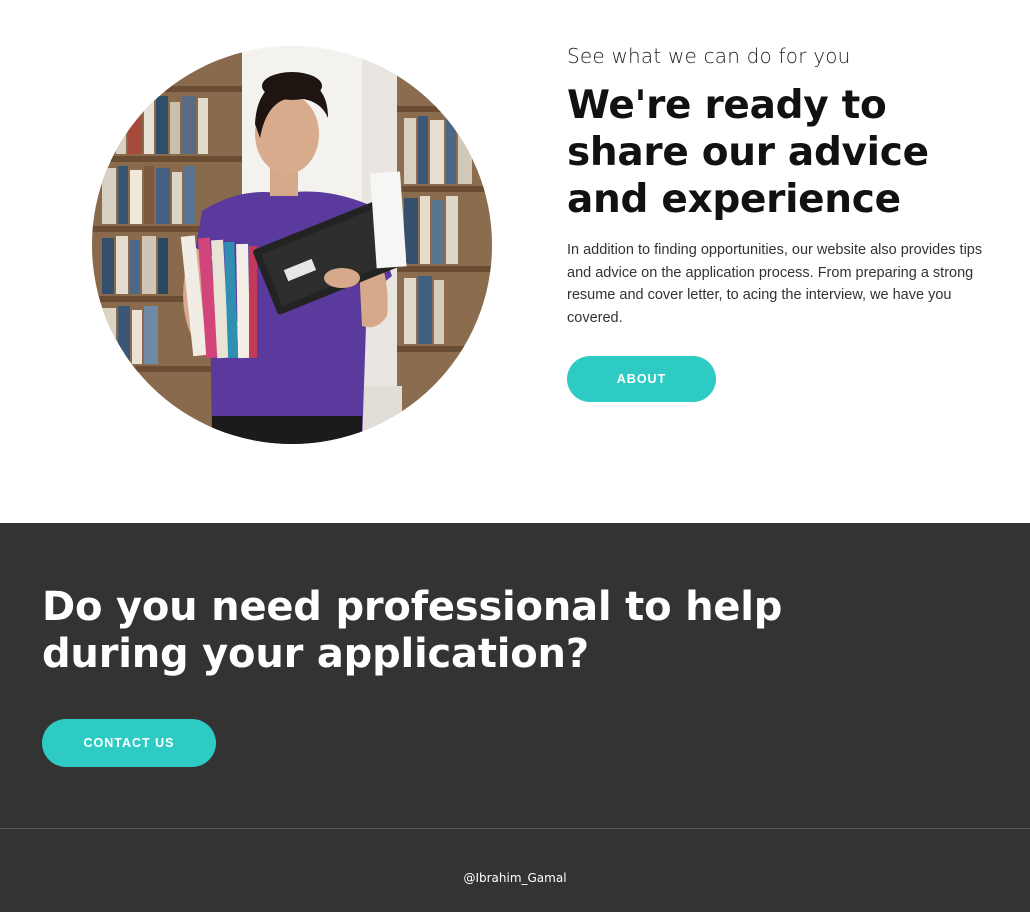  What do you see at coordinates (641, 379) in the screenshot?
I see `about-button: ABOUT` at bounding box center [641, 379].